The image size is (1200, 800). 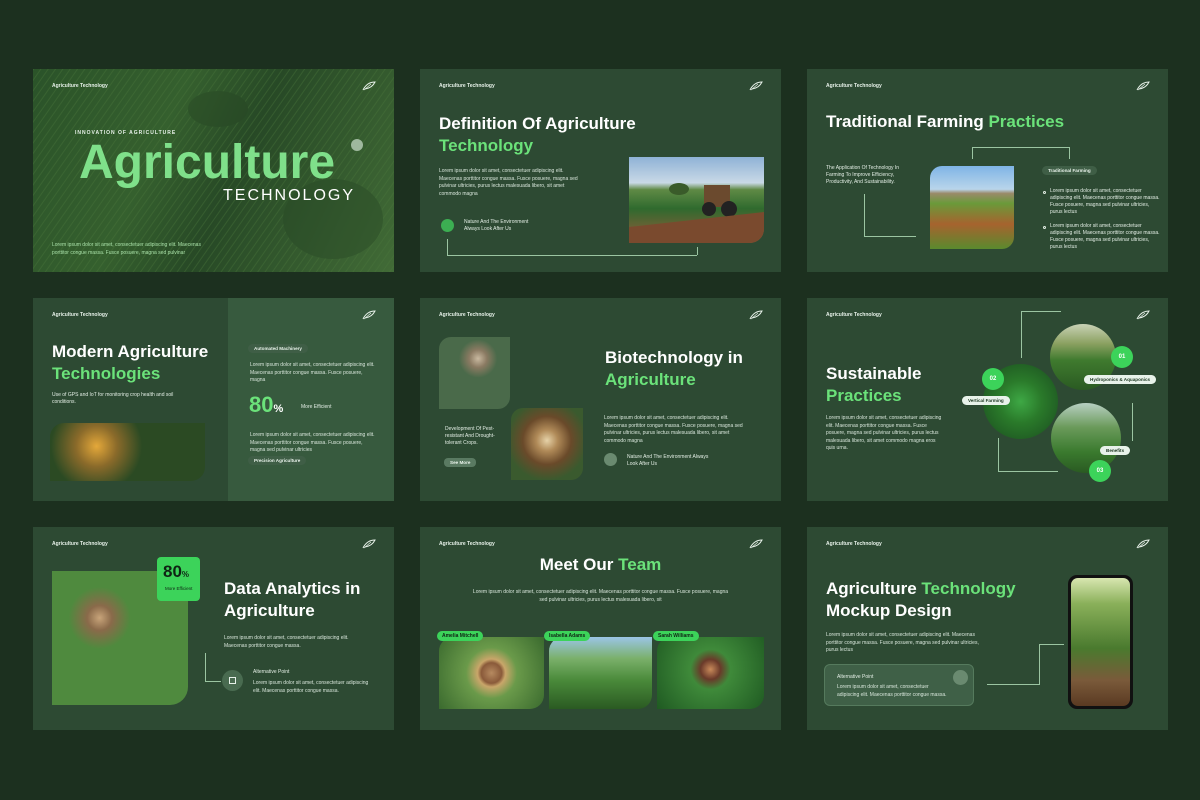 What do you see at coordinates (127, 452) in the screenshot?
I see `harvest-photo` at bounding box center [127, 452].